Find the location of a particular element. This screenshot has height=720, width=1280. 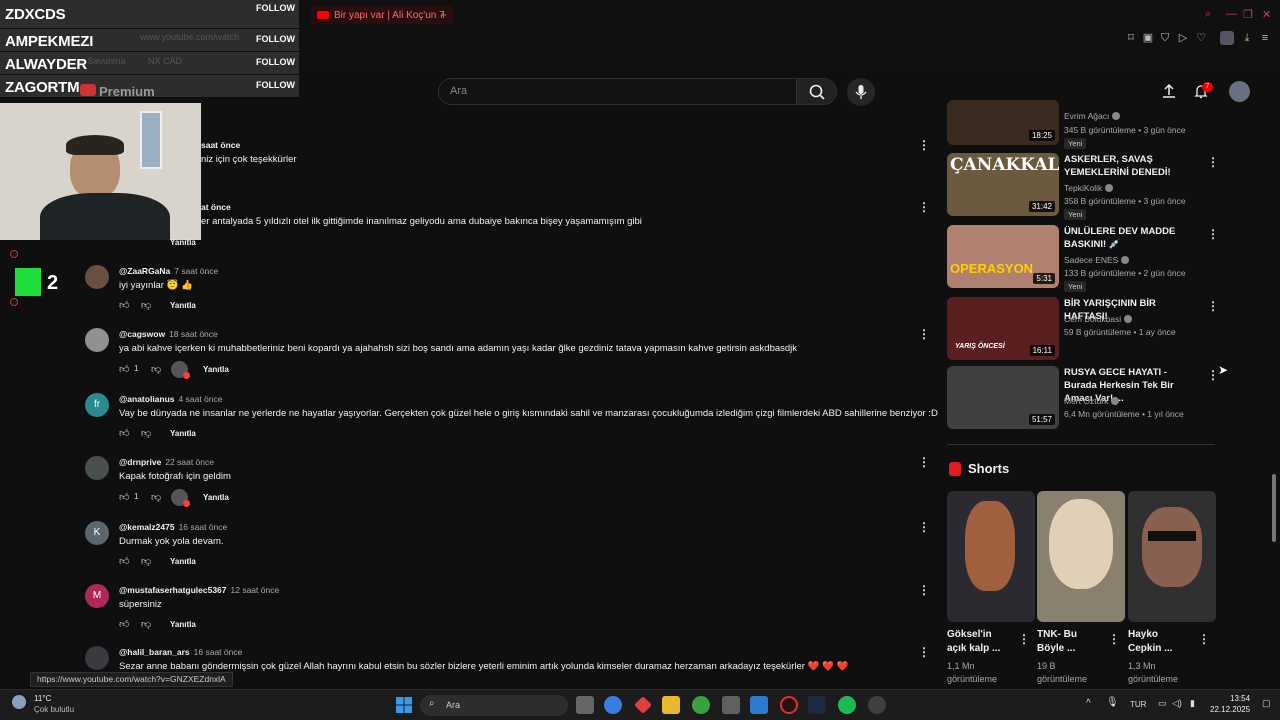

download-icon: ⤓ is located at coordinates (1247, 38).